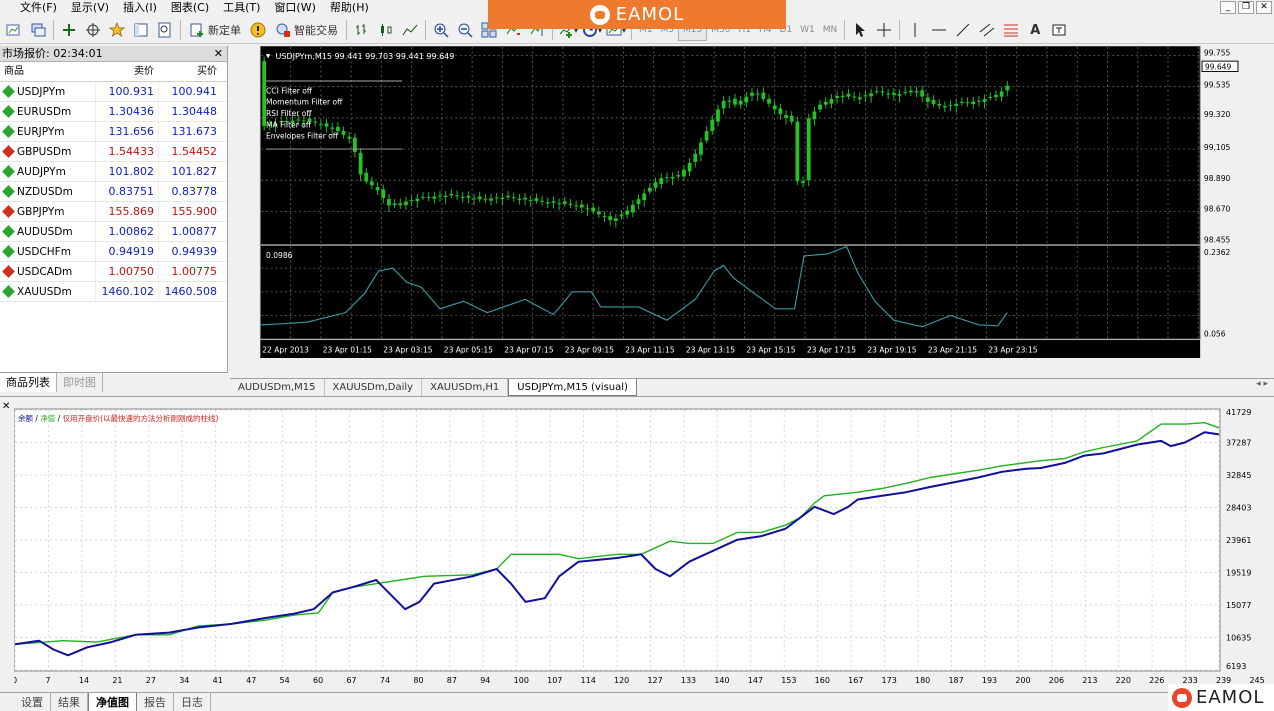 This screenshot has height=711, width=1274. I want to click on tester-button, so click(165, 30).